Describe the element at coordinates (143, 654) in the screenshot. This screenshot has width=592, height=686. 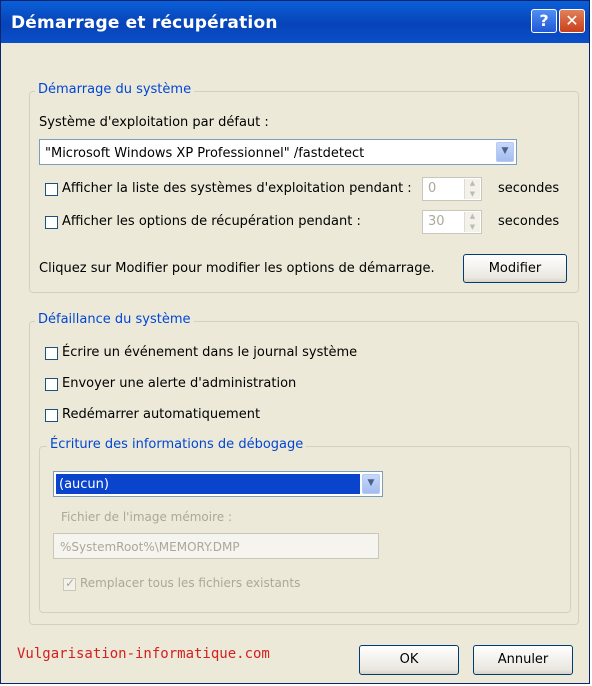
I see `watermark-text: Vulgarisation-informatique.com` at that location.